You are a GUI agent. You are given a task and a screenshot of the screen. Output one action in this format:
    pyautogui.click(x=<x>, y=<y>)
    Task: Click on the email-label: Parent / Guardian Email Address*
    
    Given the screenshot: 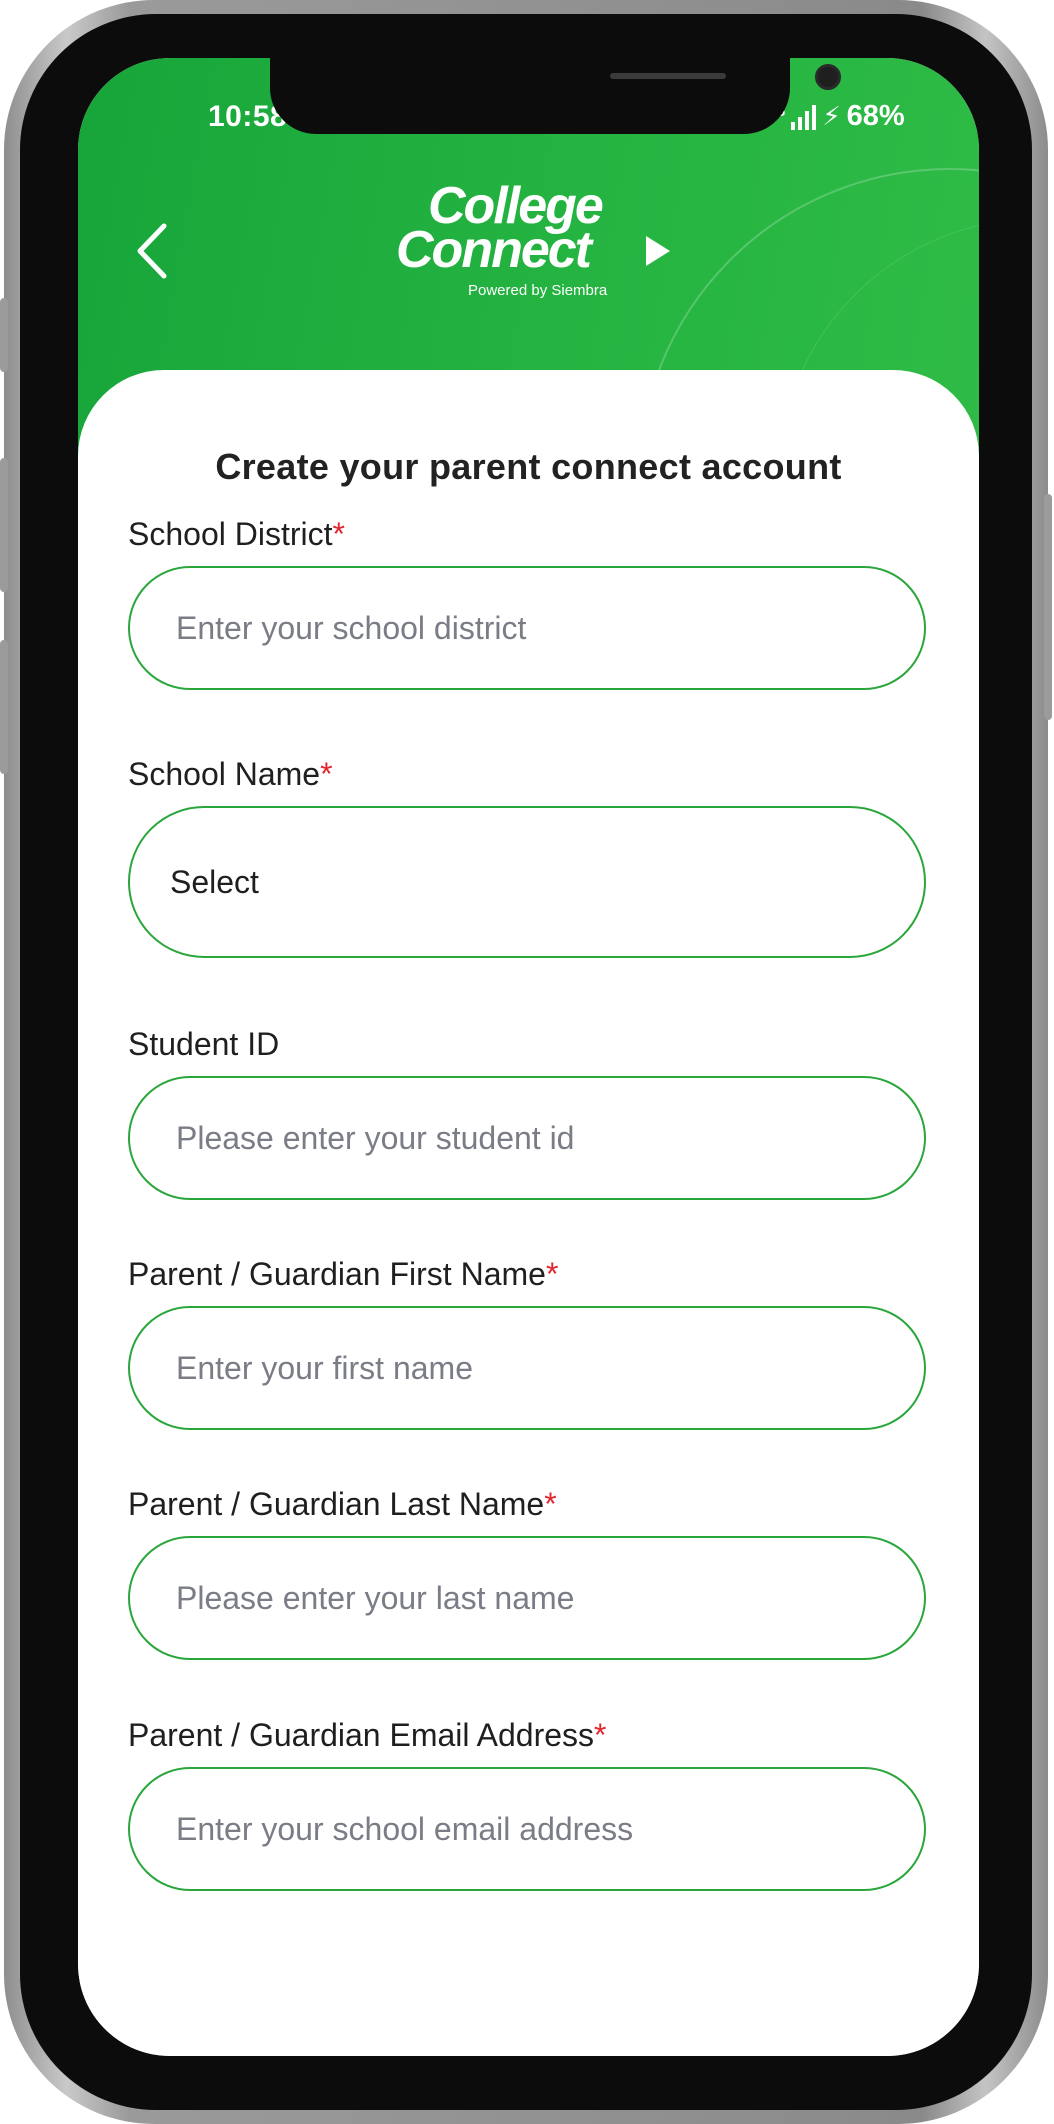 What is the action you would take?
    pyautogui.click(x=367, y=1735)
    